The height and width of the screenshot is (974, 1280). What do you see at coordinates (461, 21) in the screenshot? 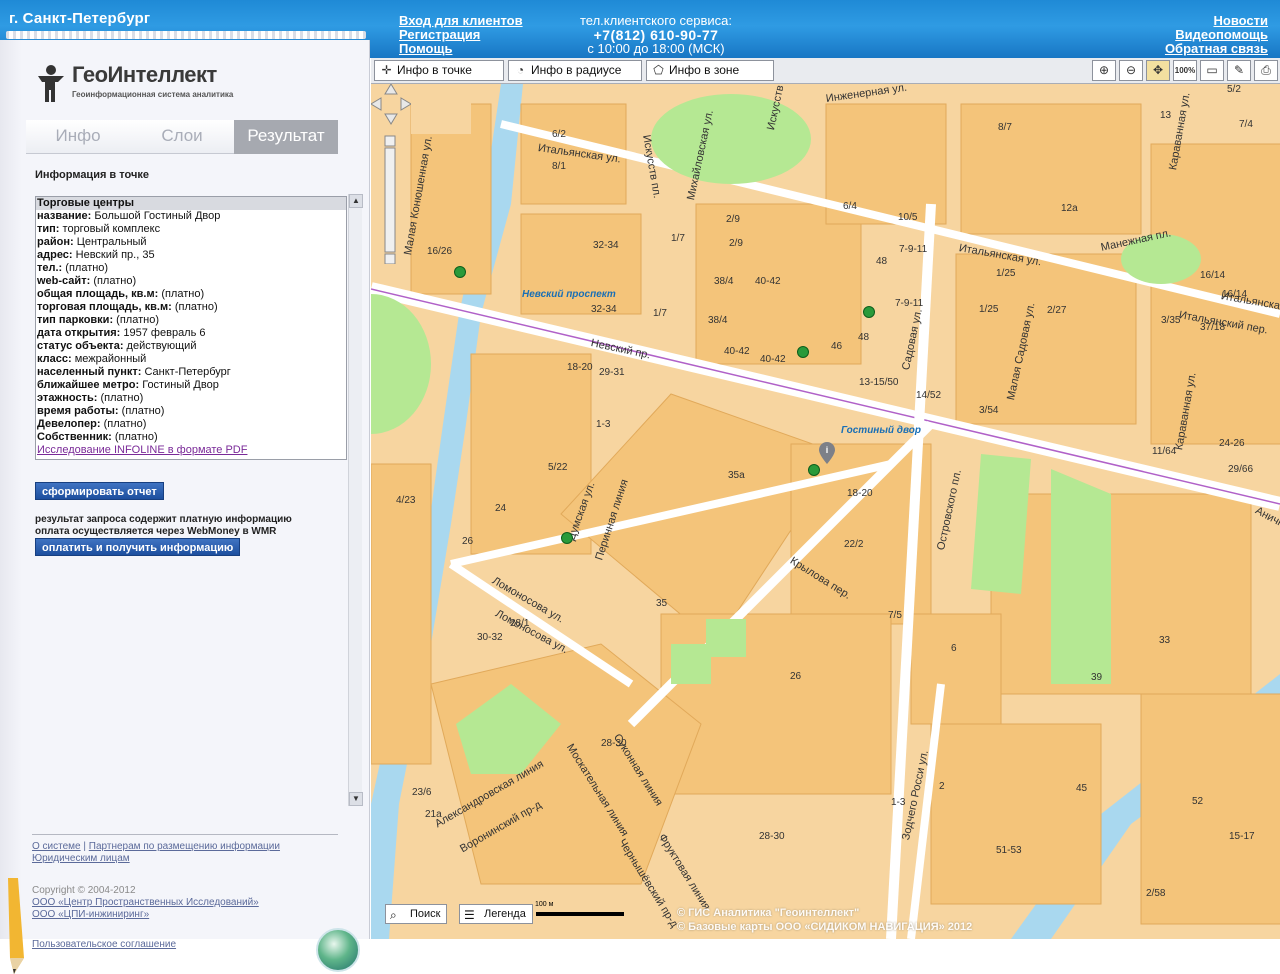
I see `login-link: Вход для клиентов` at bounding box center [461, 21].